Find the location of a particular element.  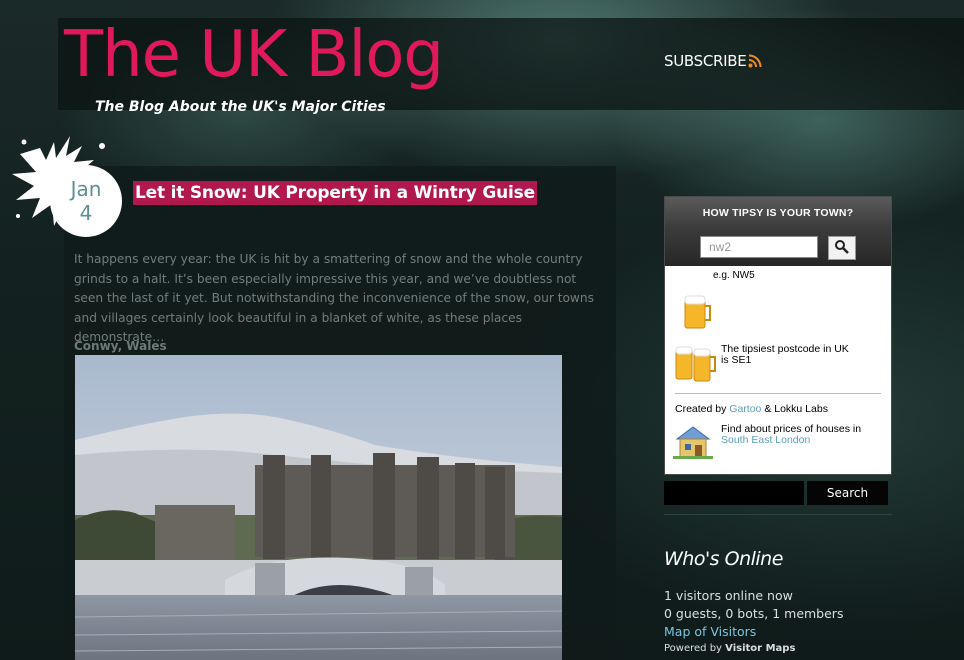

beer-mug-icon is located at coordinates (697, 312).